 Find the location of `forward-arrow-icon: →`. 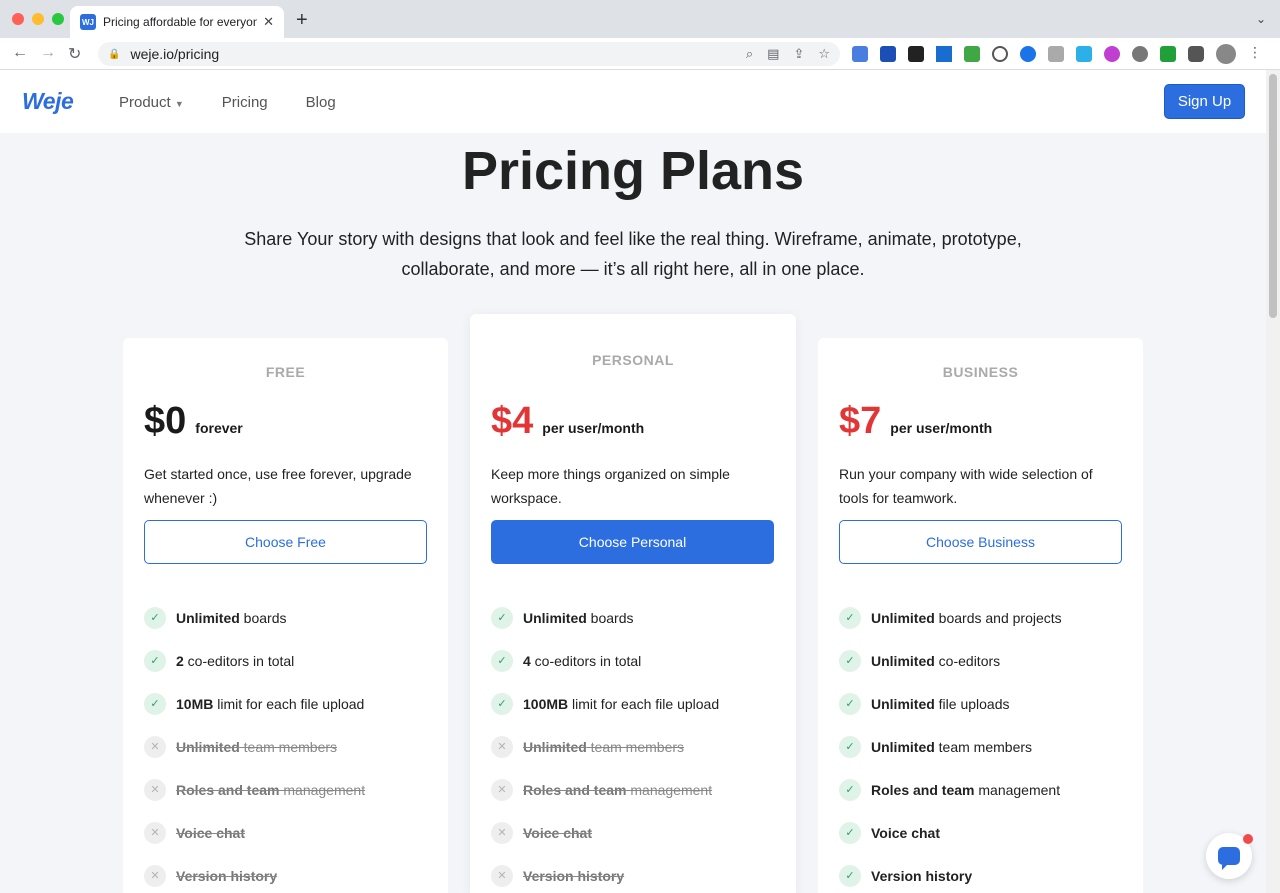

forward-arrow-icon: → is located at coordinates (48, 53).